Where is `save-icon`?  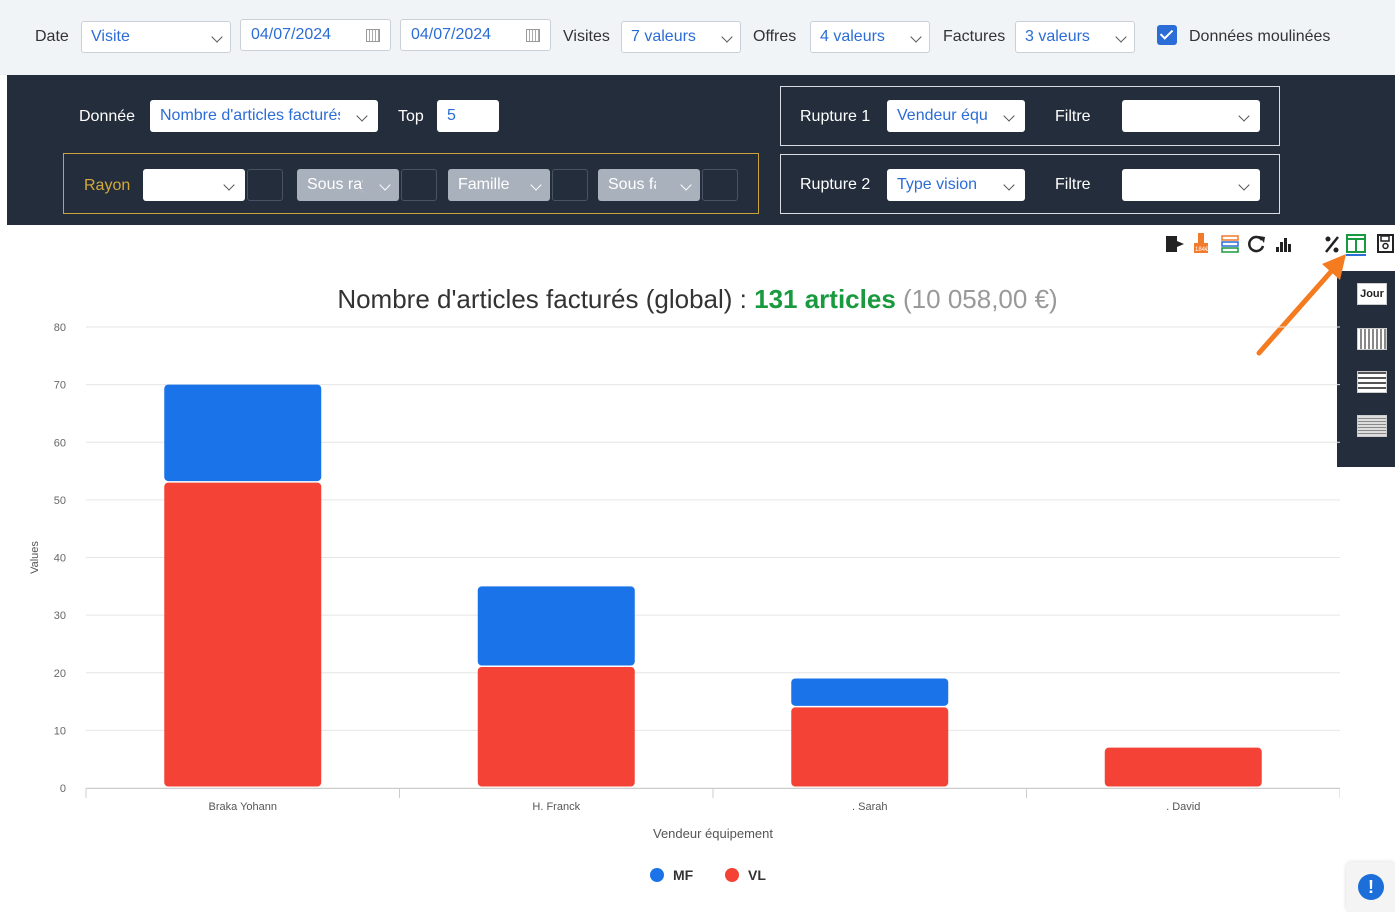 save-icon is located at coordinates (1385, 243).